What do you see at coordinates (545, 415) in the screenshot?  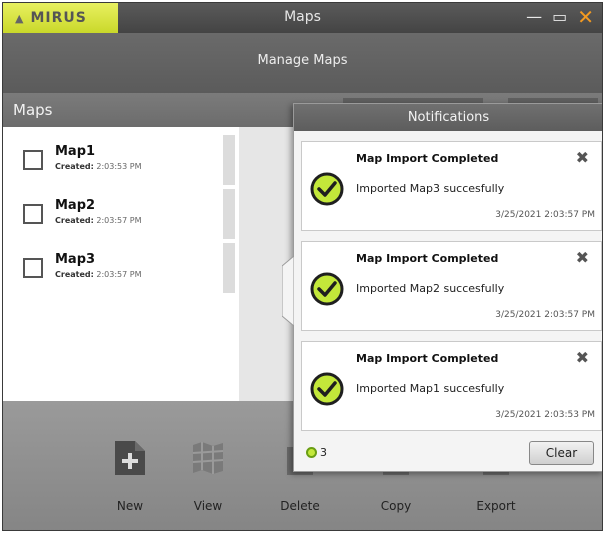 I see `notification-timestamp: 3/25/2021 2:03:53 PM` at bounding box center [545, 415].